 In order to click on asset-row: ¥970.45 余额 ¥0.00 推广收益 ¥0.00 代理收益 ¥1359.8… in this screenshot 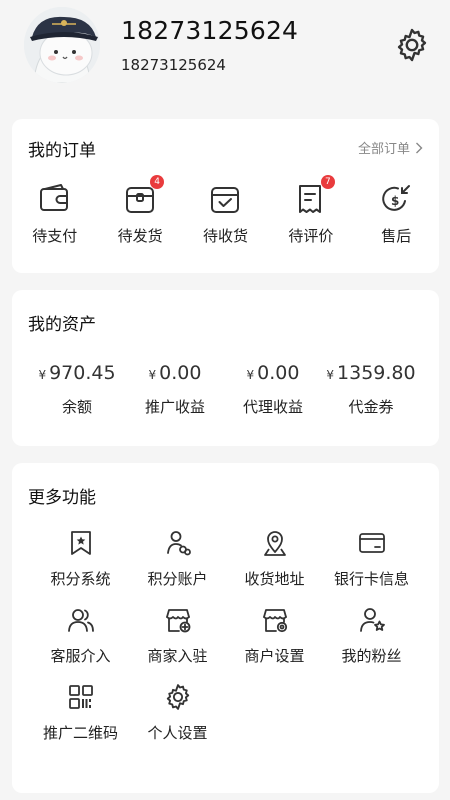, I will do `click(225, 389)`.